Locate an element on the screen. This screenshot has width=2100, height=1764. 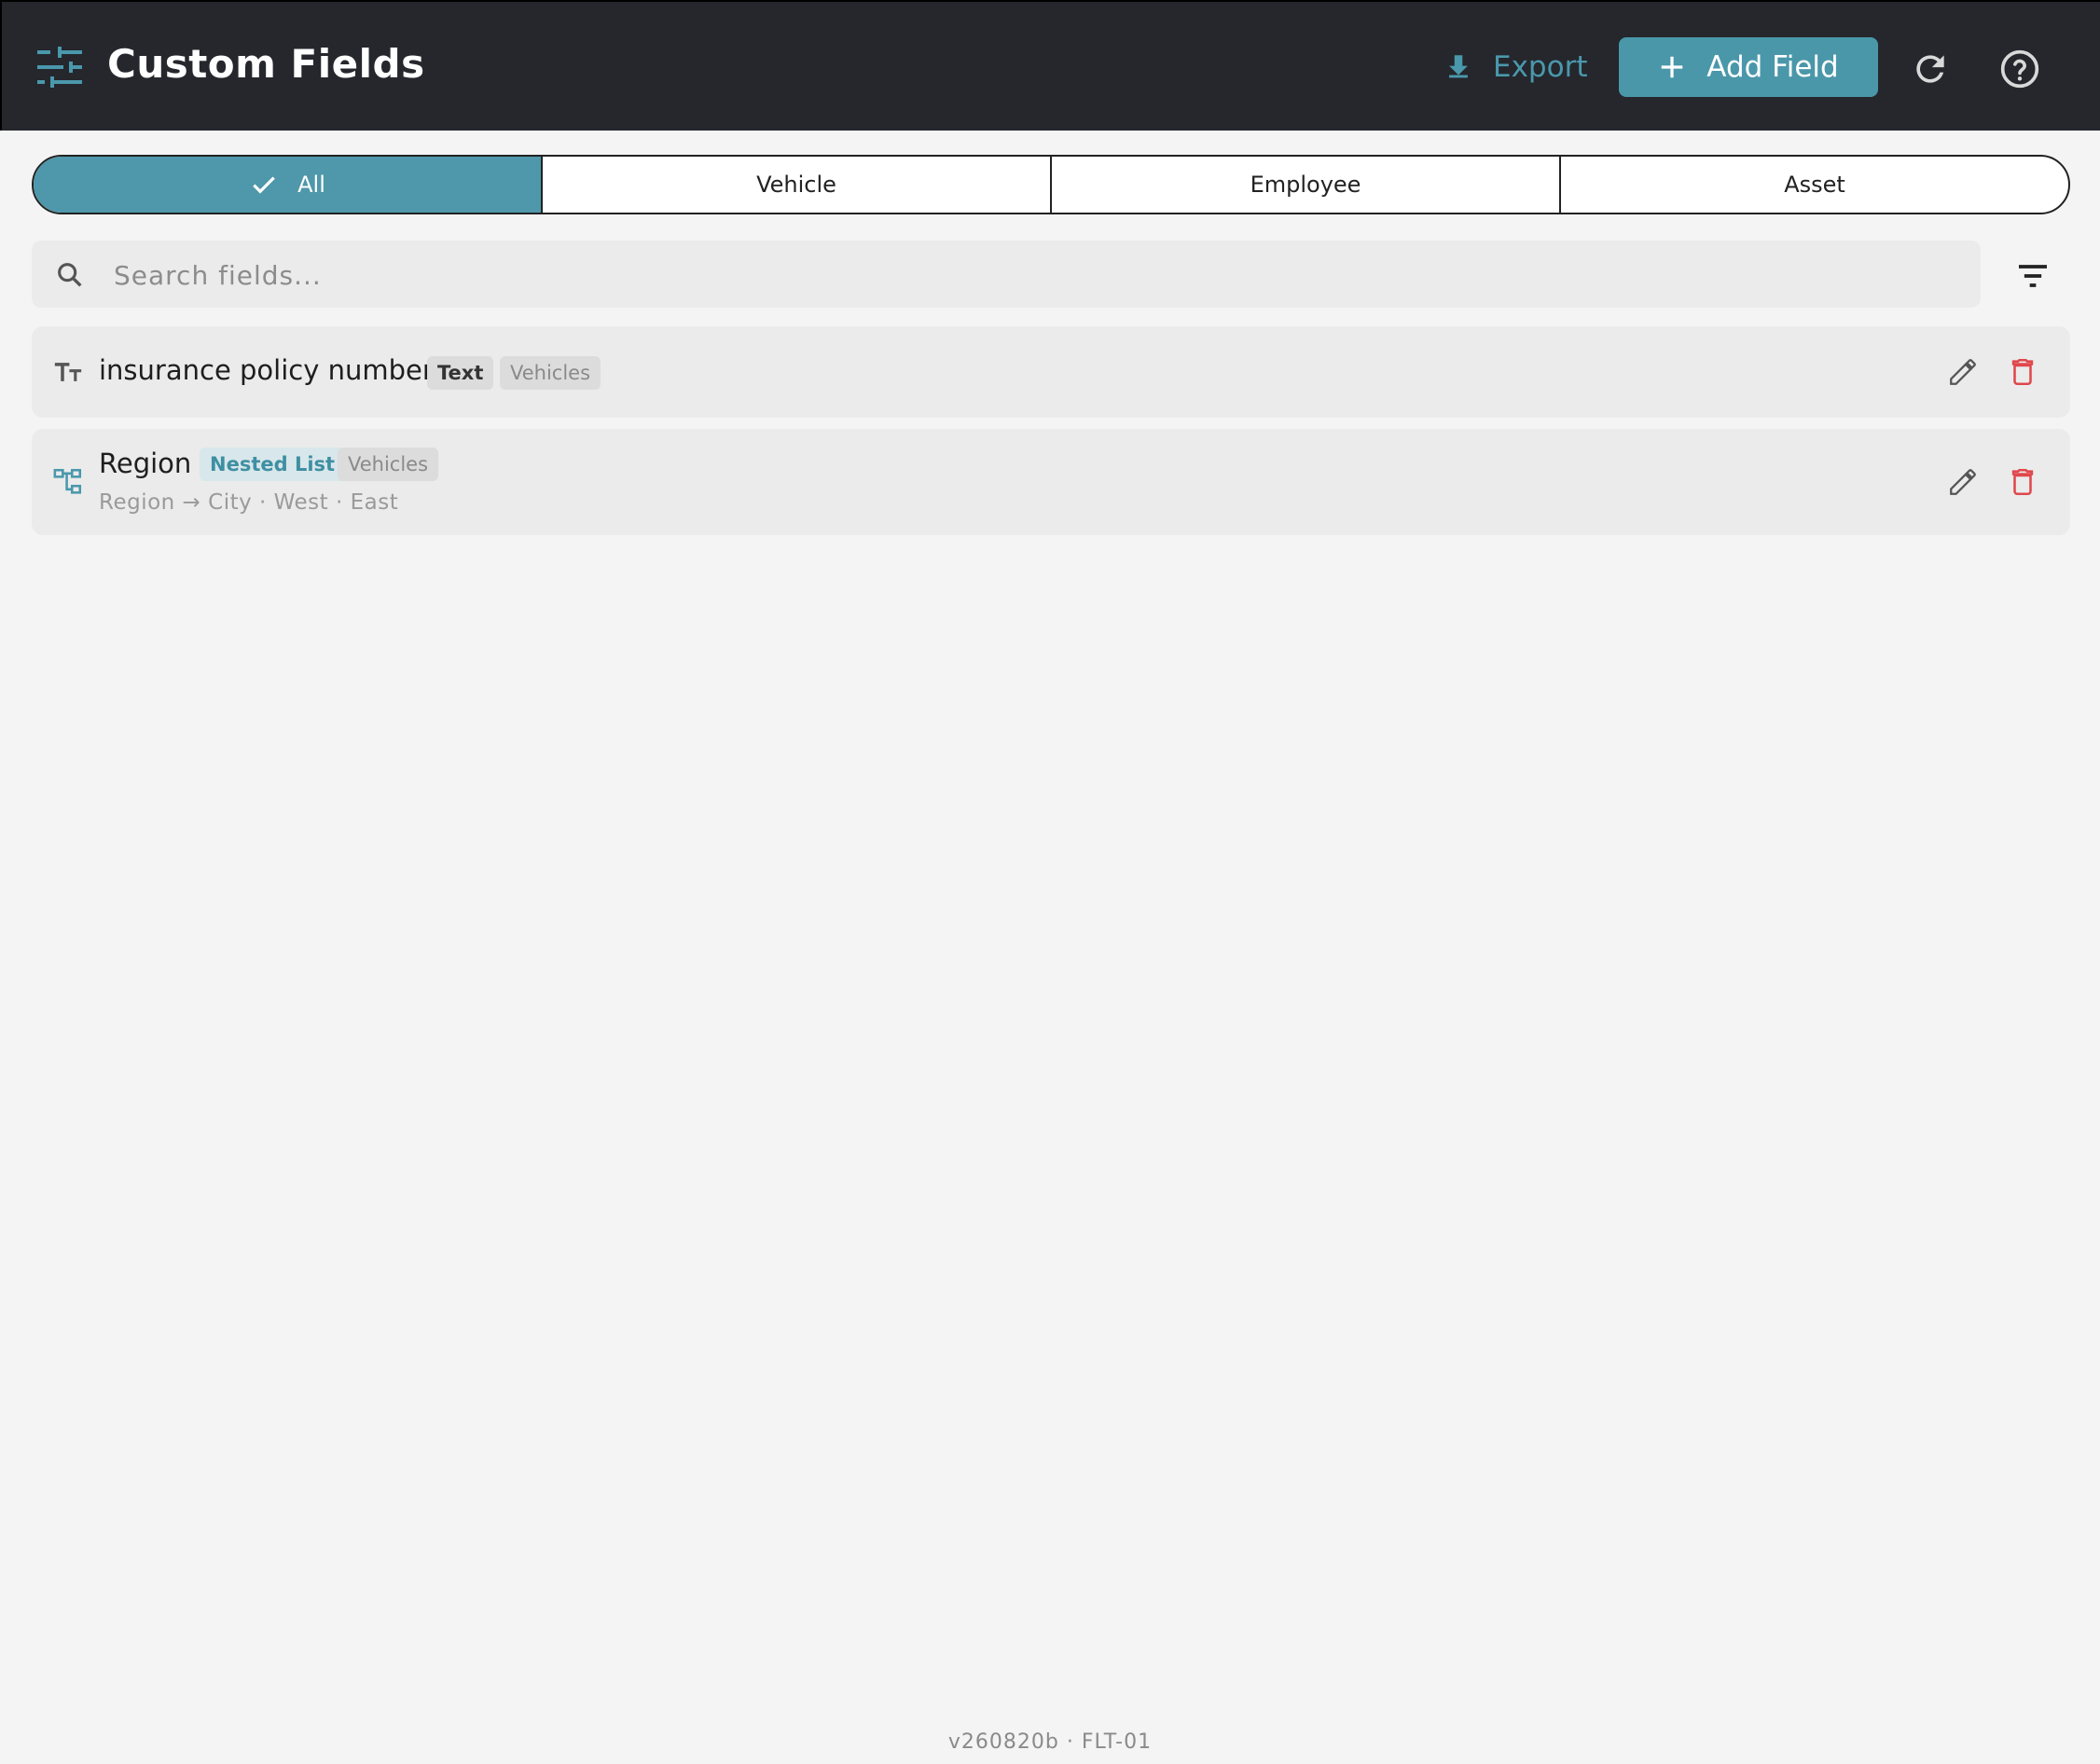
field-name: insurance policy number is located at coordinates (266, 370).